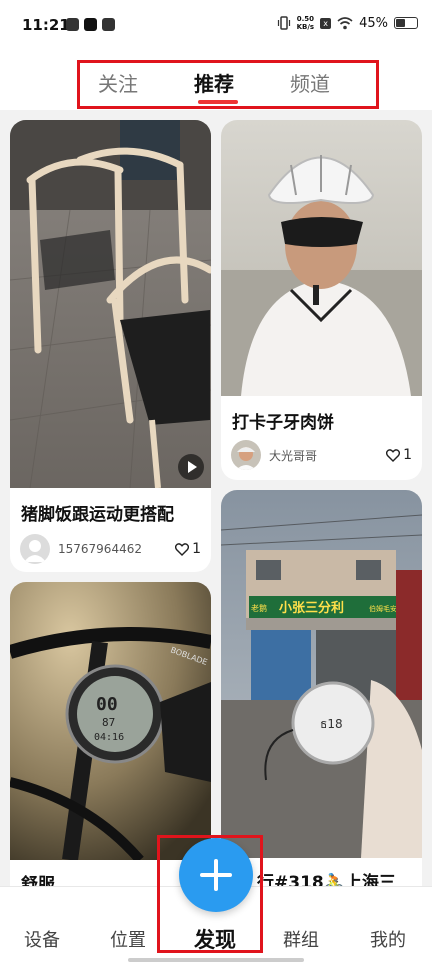 This screenshot has height=964, width=432. Describe the element at coordinates (311, 608) in the screenshot. I see `svg-text: 小张三分利` at that location.